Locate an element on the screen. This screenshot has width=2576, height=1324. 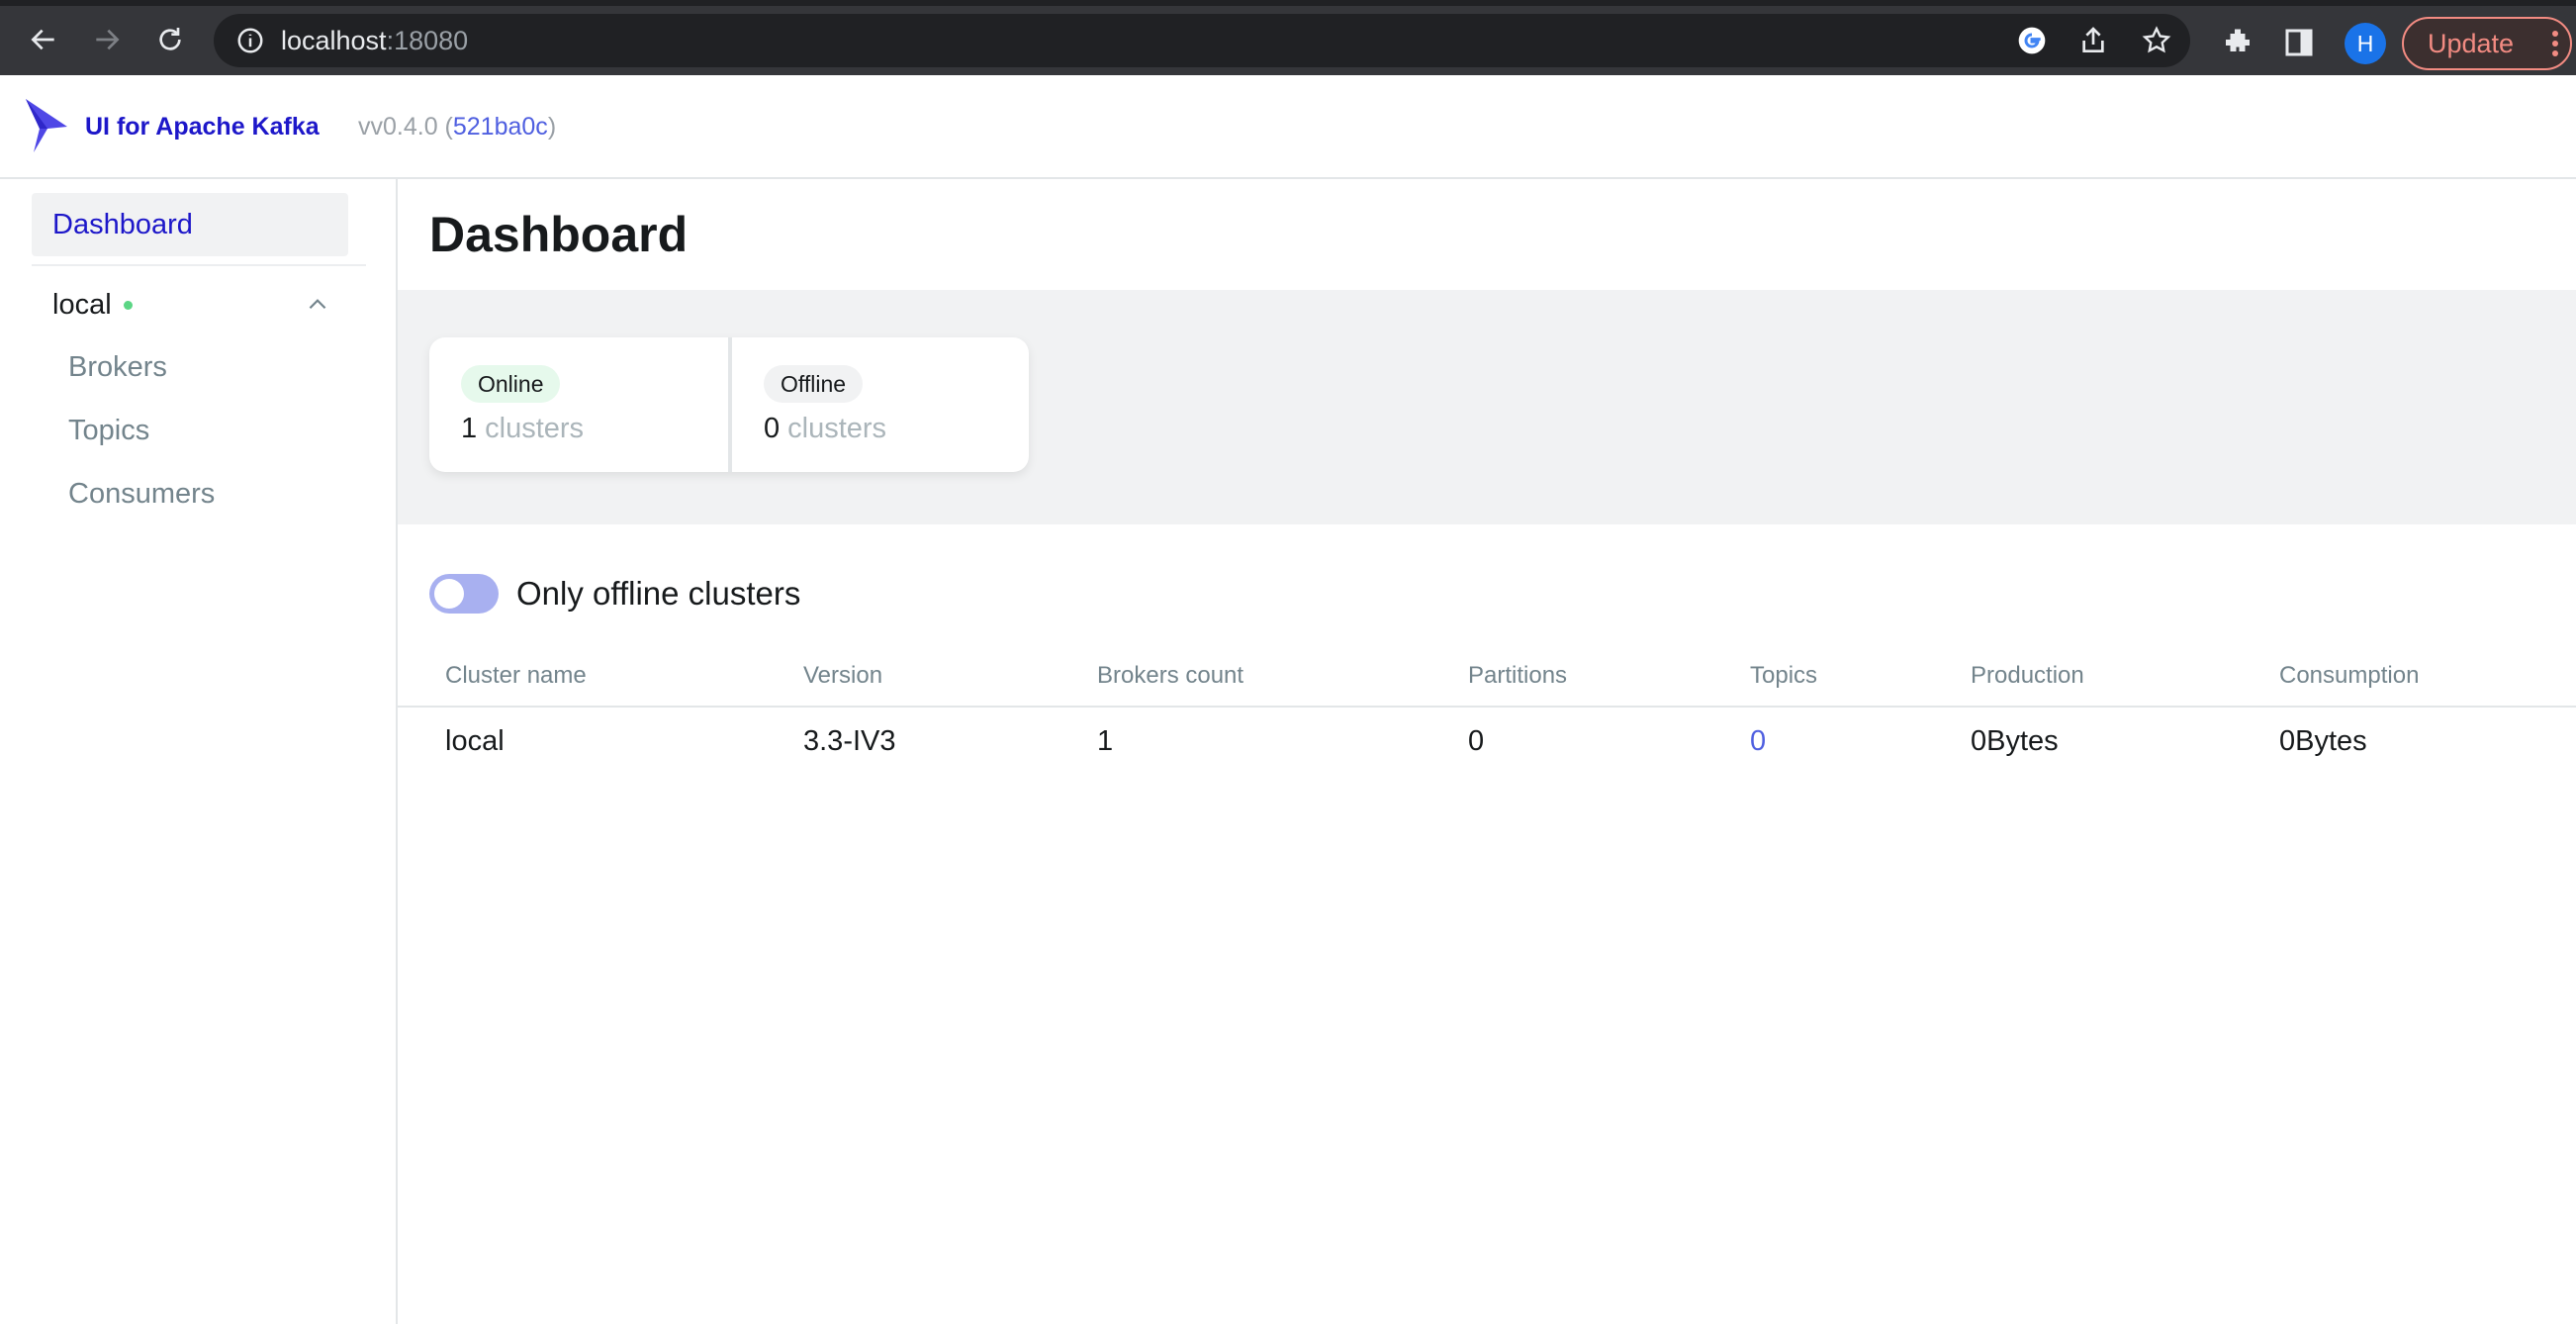
cluster-status-cards: Online 1 clusters Offline 0 clusters is located at coordinates (729, 405).